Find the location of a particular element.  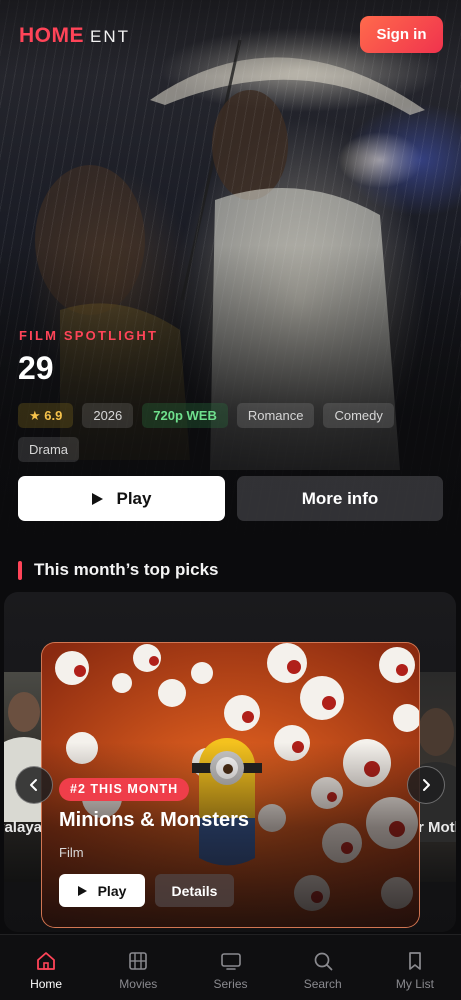

section-header: This month’s top picks is located at coordinates (118, 570).